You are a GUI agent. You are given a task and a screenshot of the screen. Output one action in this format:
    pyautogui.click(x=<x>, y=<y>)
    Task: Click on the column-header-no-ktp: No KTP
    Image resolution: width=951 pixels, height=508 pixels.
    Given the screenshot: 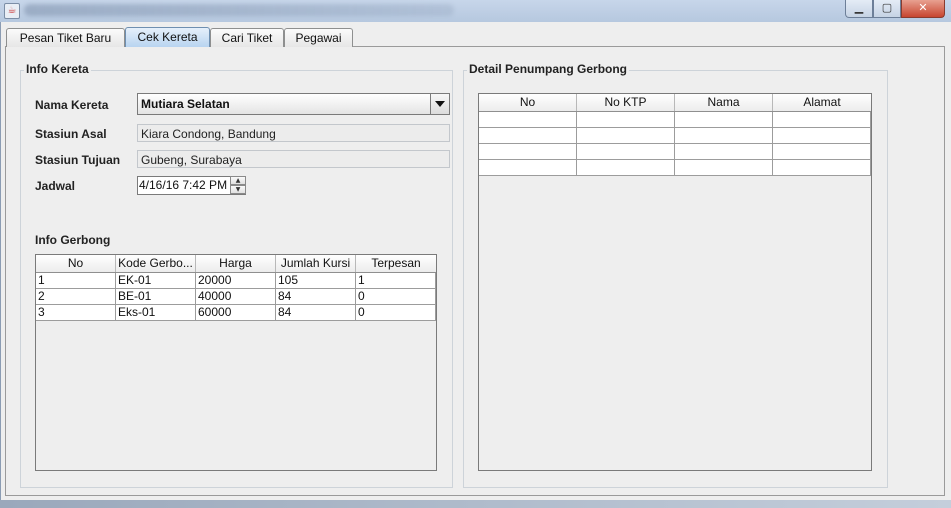 What is the action you would take?
    pyautogui.click(x=626, y=102)
    